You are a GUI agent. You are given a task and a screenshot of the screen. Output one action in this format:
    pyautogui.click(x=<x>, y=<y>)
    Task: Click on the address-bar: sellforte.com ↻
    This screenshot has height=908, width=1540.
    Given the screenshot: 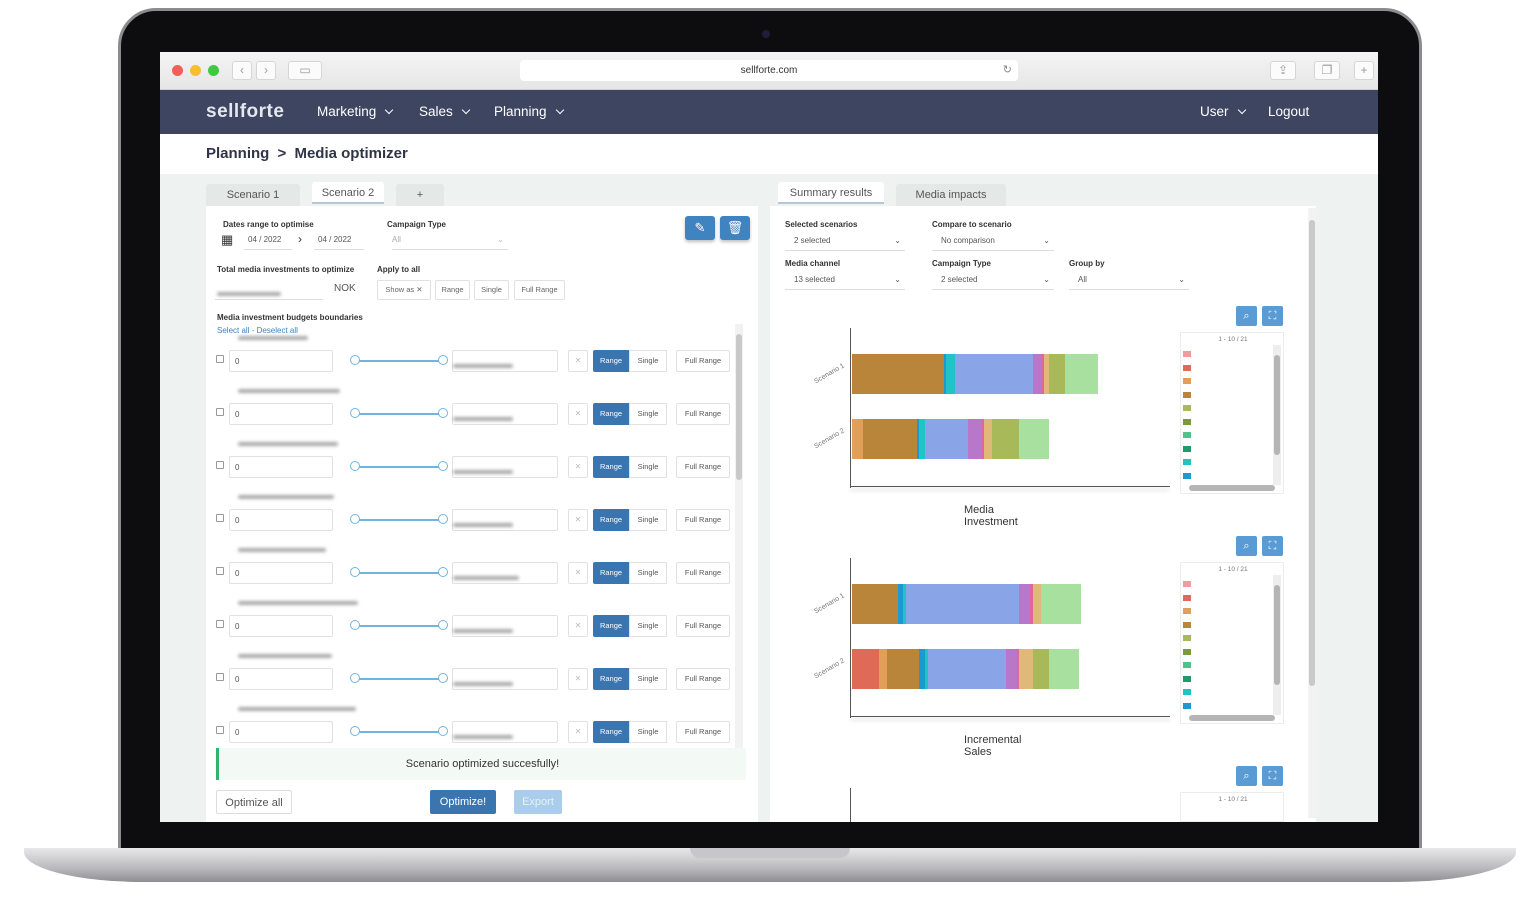 What is the action you would take?
    pyautogui.click(x=769, y=70)
    